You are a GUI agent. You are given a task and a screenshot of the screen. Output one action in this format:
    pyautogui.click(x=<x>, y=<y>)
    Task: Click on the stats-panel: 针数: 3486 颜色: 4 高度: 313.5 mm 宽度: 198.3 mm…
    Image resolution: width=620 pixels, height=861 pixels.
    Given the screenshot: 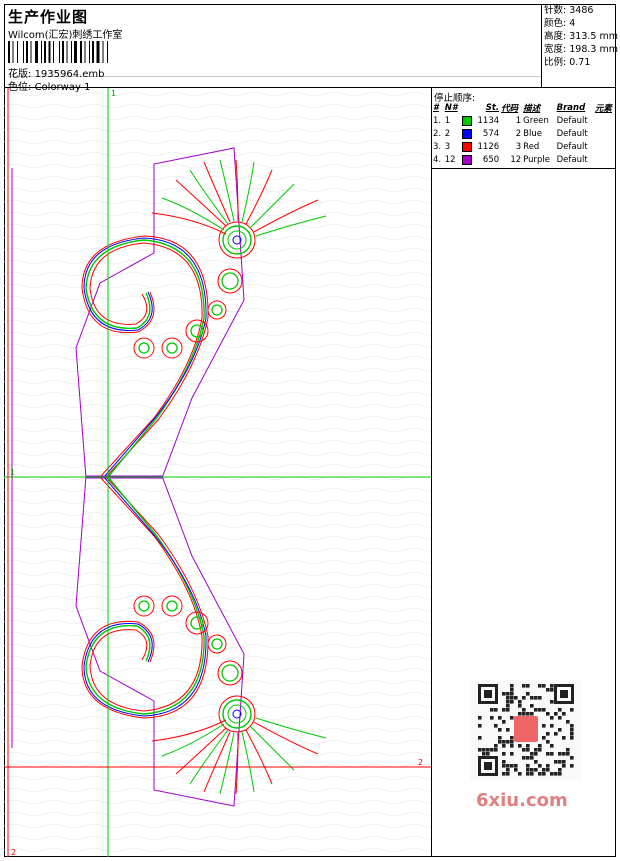 What is the action you would take?
    pyautogui.click(x=580, y=46)
    